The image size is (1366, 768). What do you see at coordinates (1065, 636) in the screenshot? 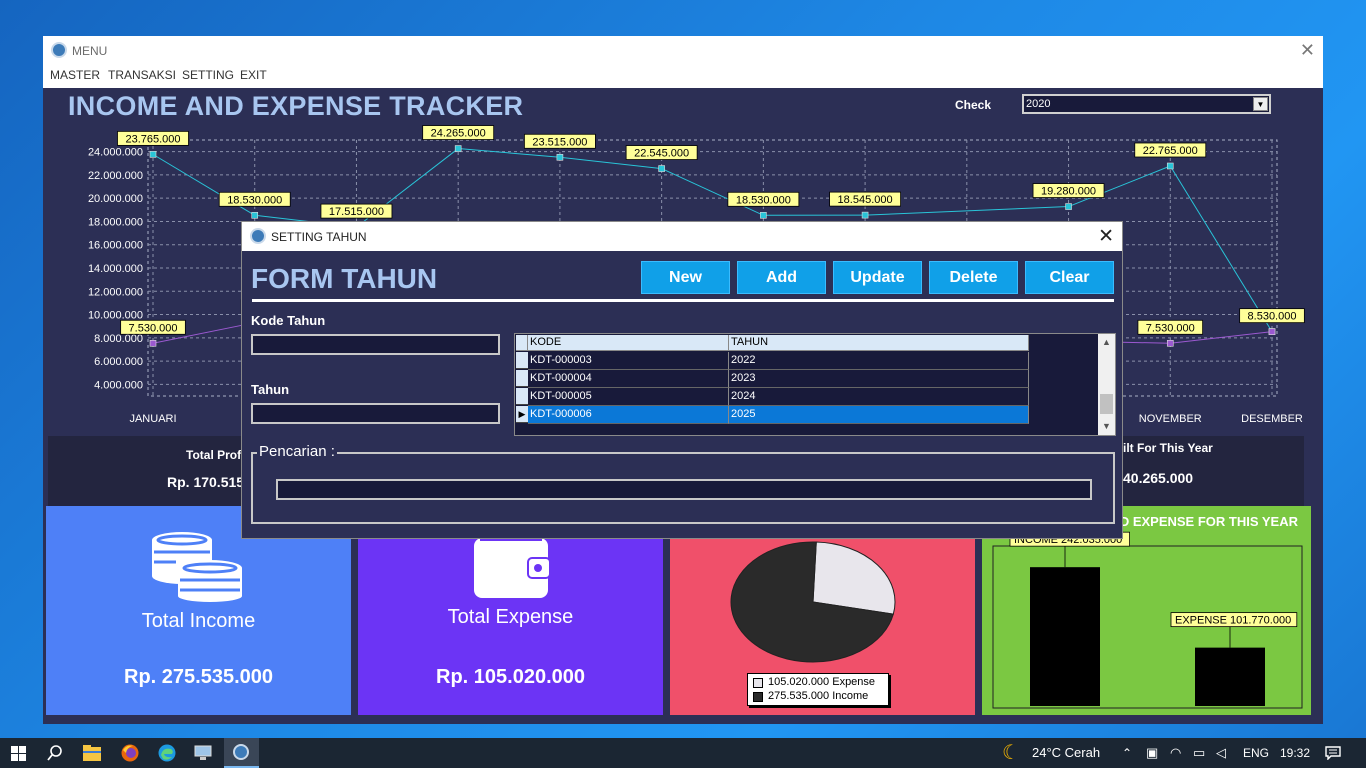
I see `bar-income` at bounding box center [1065, 636].